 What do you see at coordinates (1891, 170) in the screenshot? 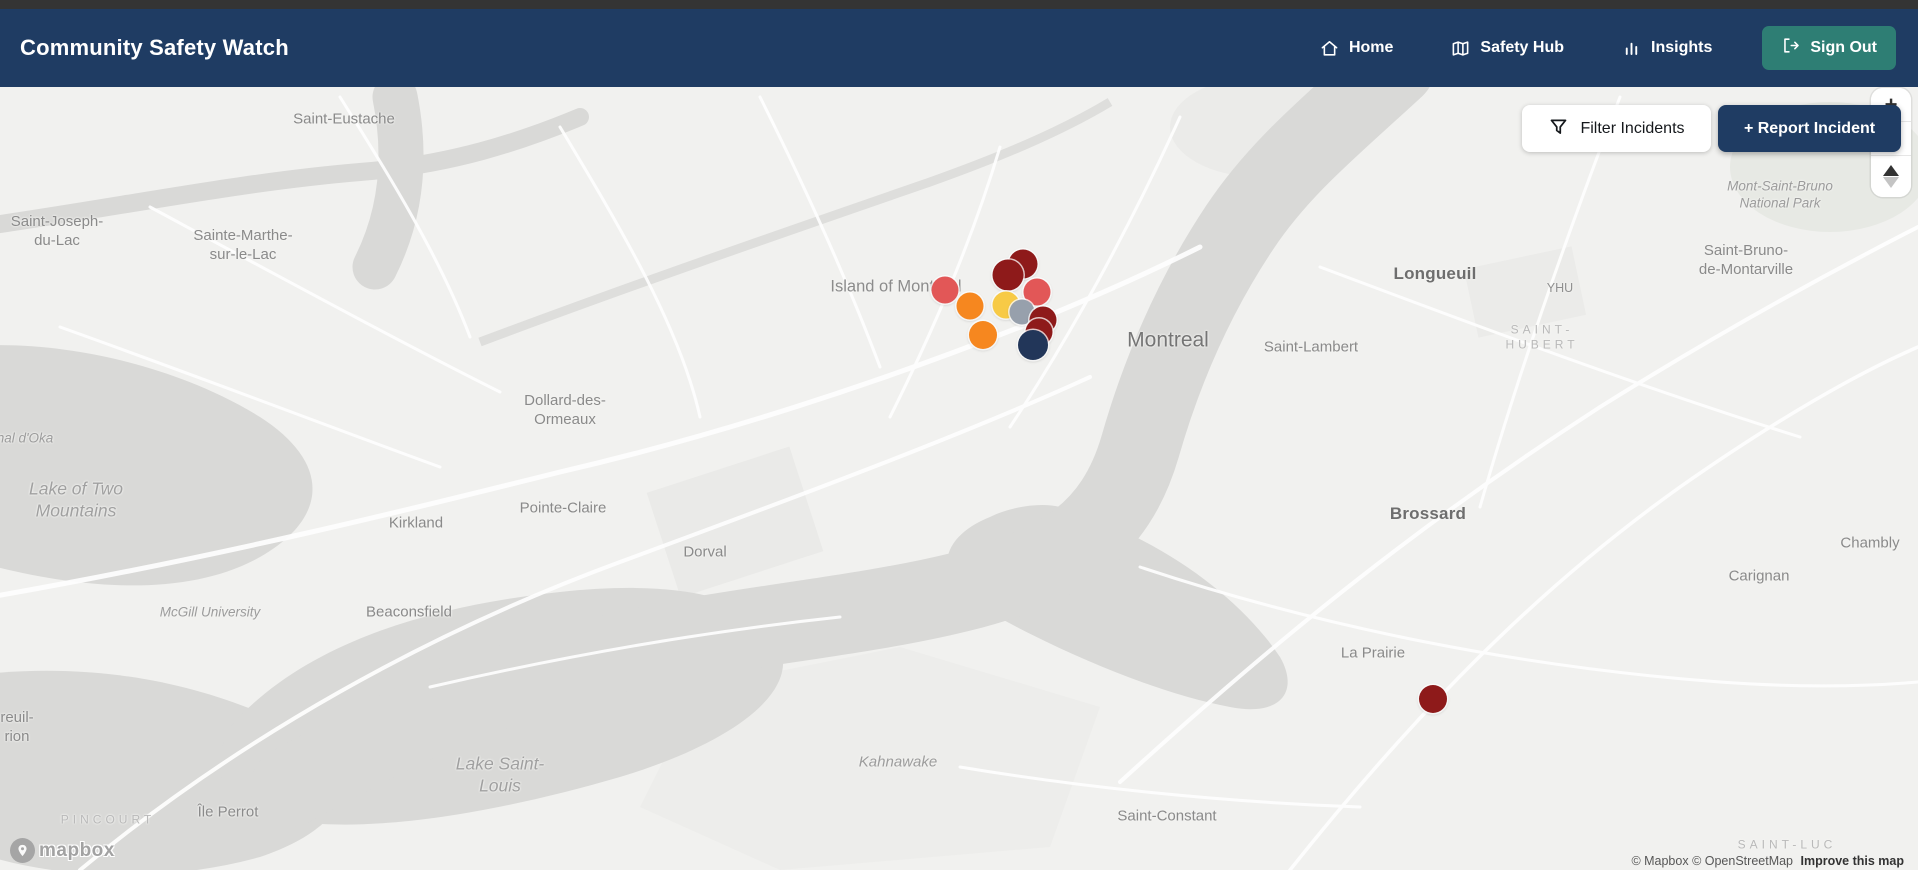
I see `compass-north-icon` at bounding box center [1891, 170].